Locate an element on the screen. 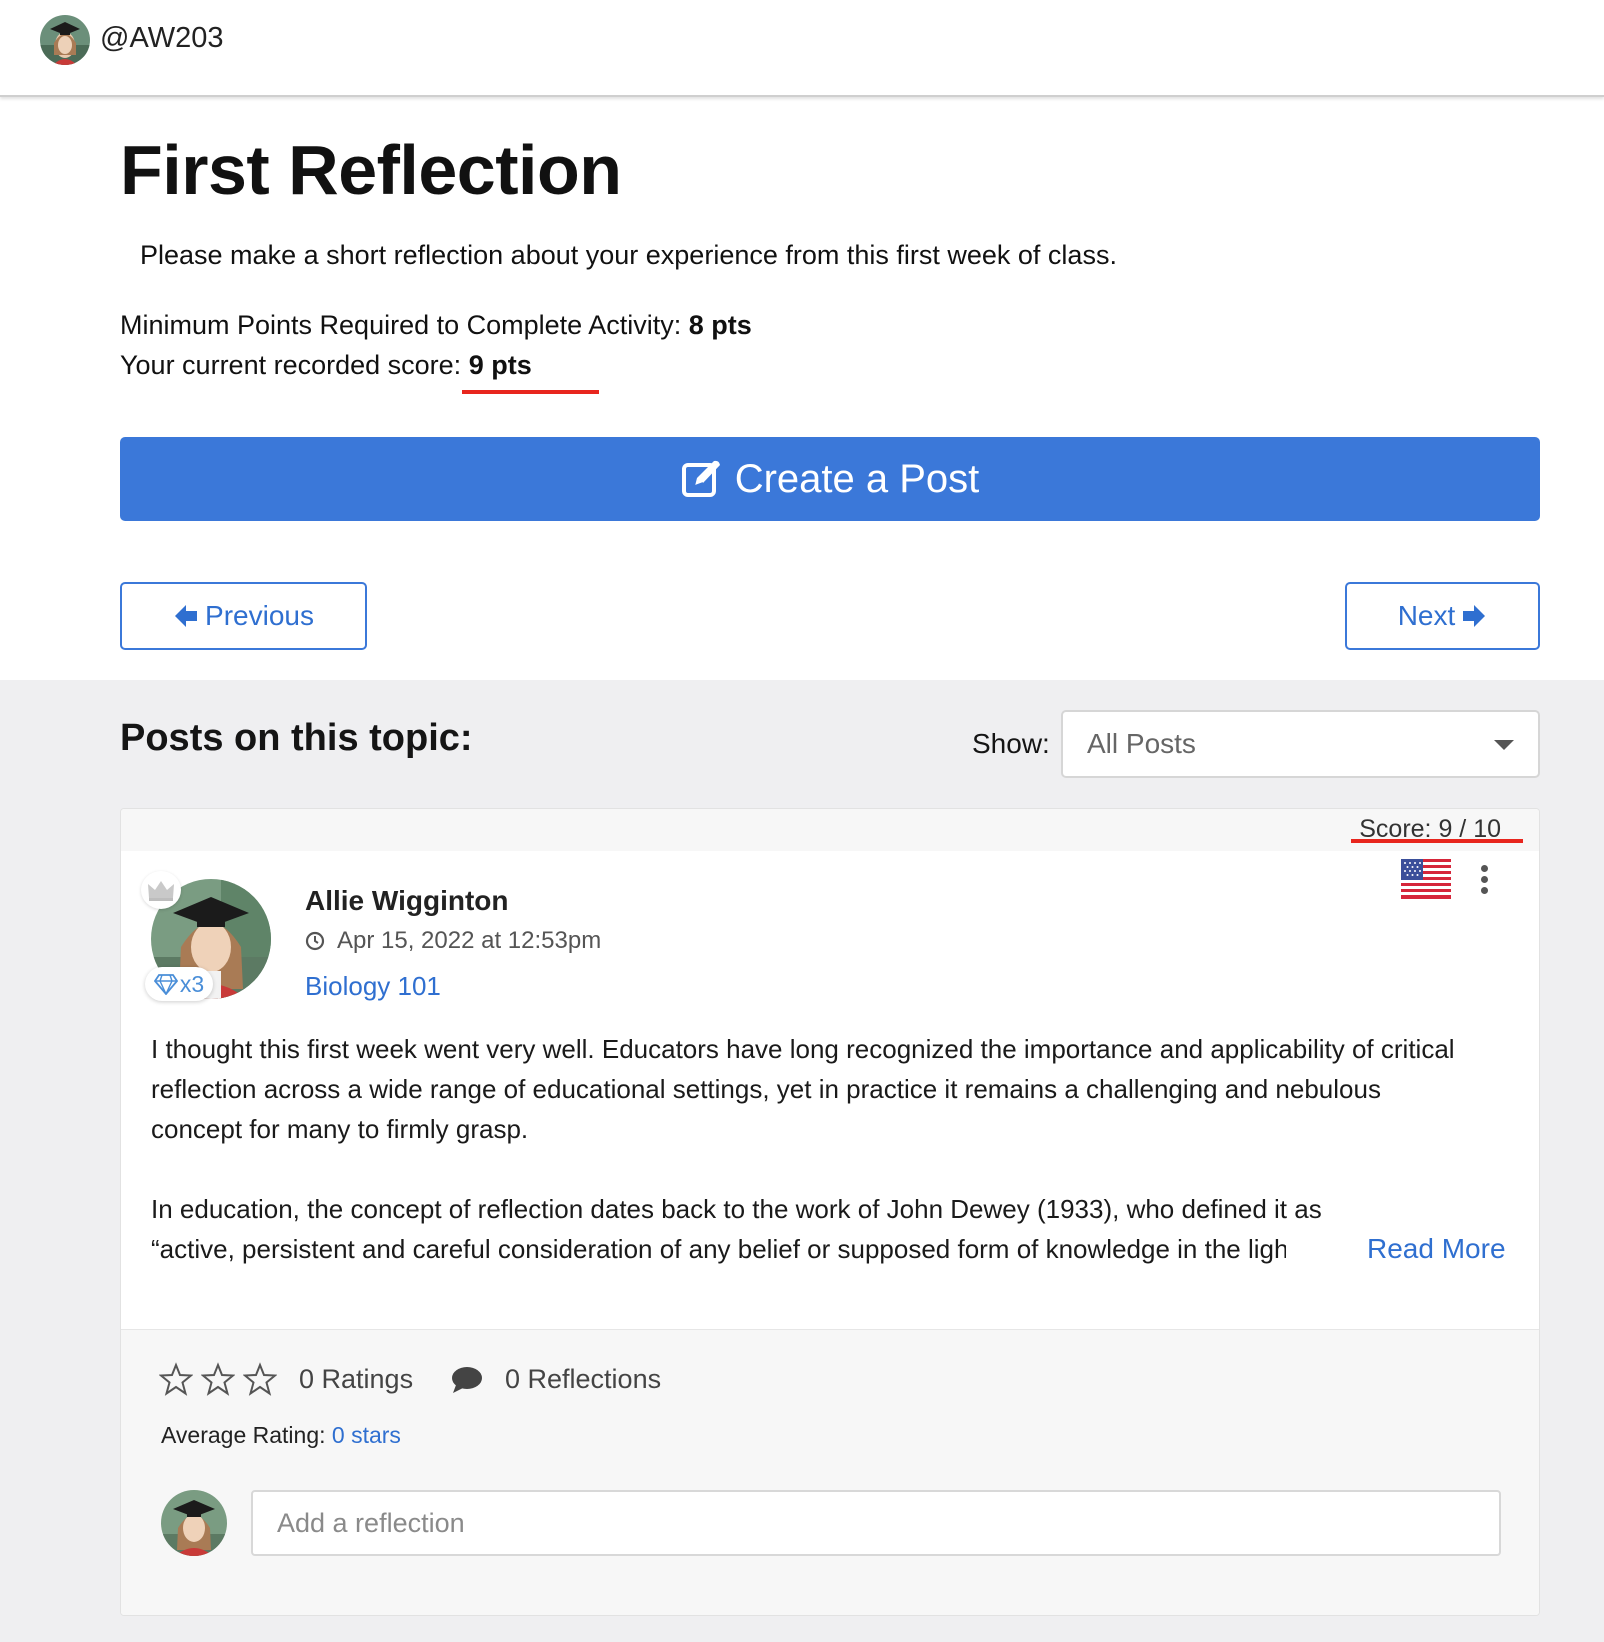  next-label: Next is located at coordinates (1426, 615).